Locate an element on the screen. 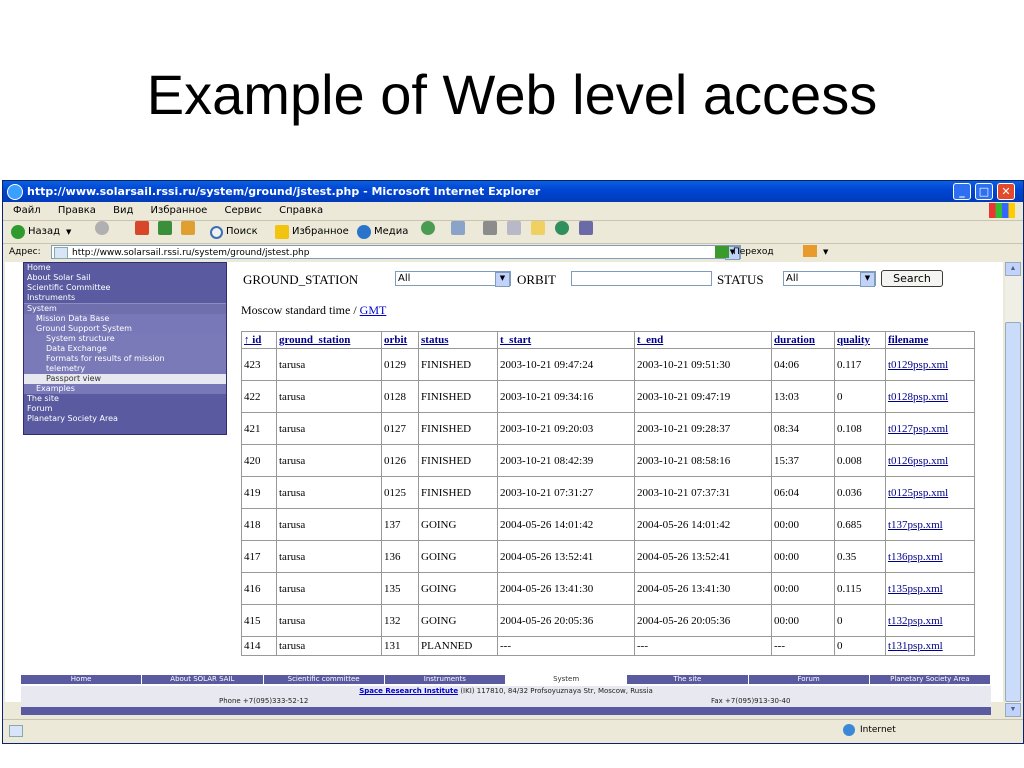 Image resolution: width=1024 pixels, height=768 pixels. home-button is located at coordinates (189, 228).